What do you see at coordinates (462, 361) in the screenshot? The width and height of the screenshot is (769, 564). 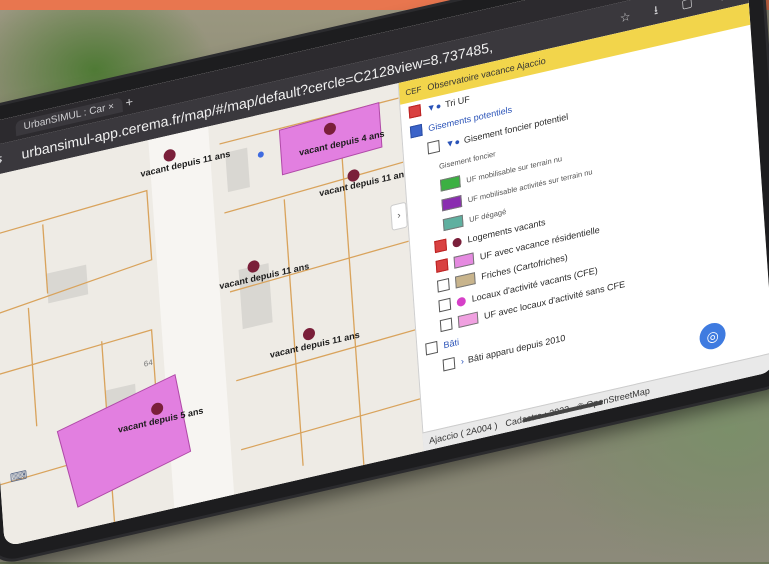 I see `chevron-right-icon: ›` at bounding box center [462, 361].